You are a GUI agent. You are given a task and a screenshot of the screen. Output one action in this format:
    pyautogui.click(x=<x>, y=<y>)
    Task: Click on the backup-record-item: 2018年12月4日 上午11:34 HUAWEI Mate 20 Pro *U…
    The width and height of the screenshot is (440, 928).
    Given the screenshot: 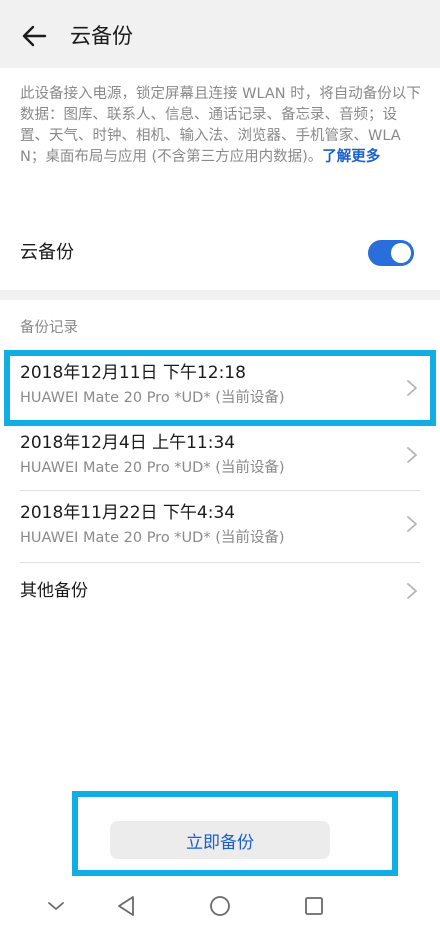 What is the action you would take?
    pyautogui.click(x=220, y=458)
    